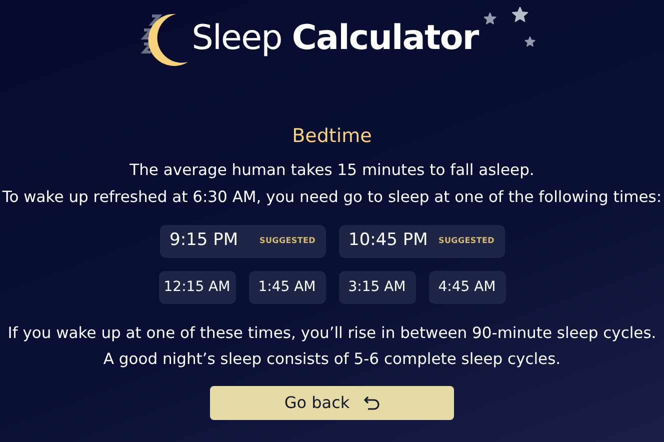  Describe the element at coordinates (421, 241) in the screenshot. I see `time-option: 10:45 PM SUGGESTED` at that location.